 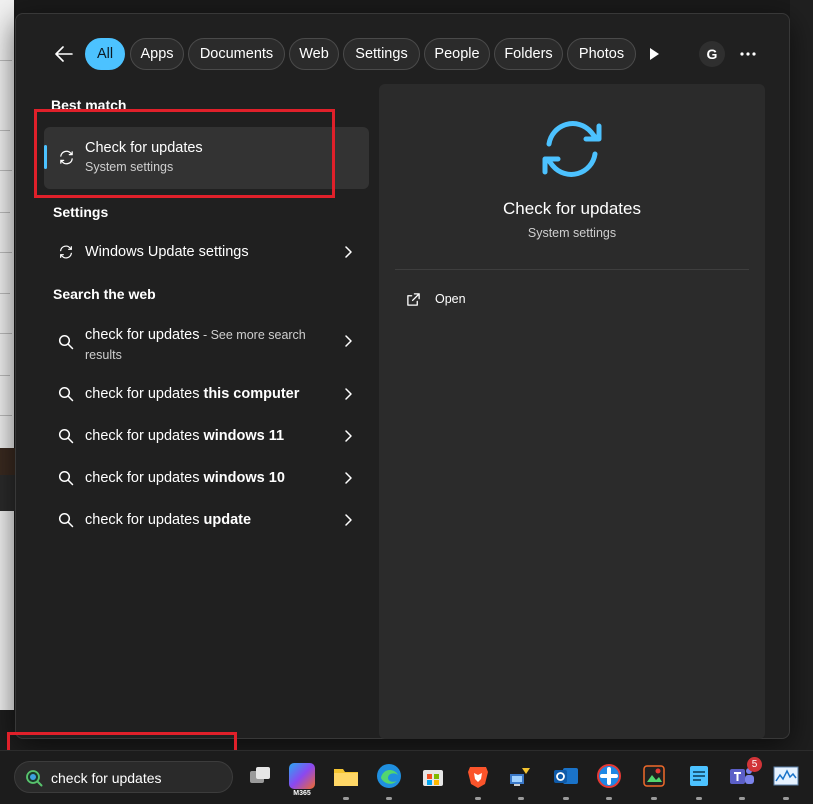 What do you see at coordinates (572, 208) in the screenshot?
I see `preview-title: Check for updates` at bounding box center [572, 208].